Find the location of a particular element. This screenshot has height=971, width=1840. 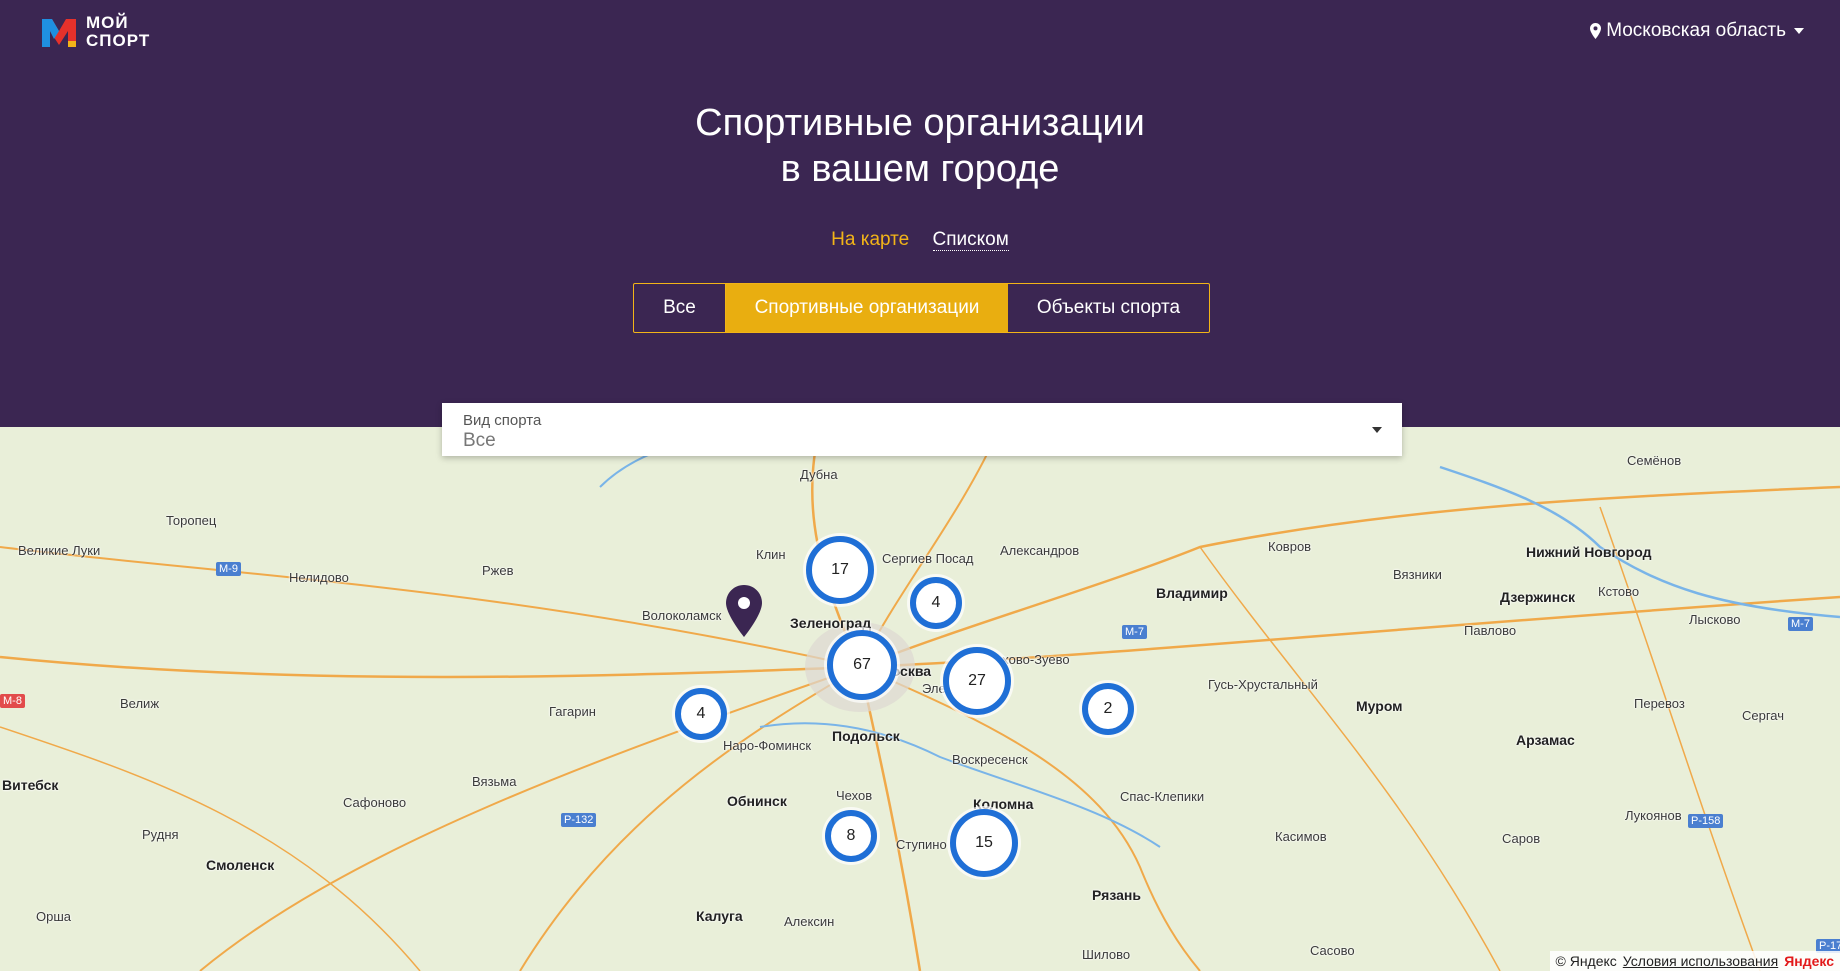

map-city-label: Вязьма is located at coordinates (494, 781).